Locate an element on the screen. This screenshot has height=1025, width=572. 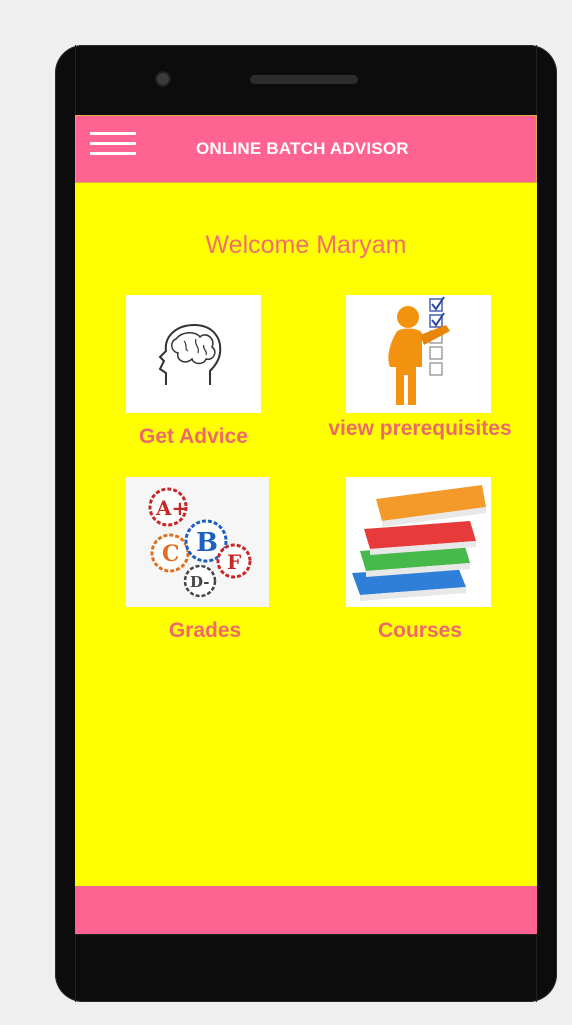
view-prerequisites-tile: view prerequisites is located at coordinates (420, 375).